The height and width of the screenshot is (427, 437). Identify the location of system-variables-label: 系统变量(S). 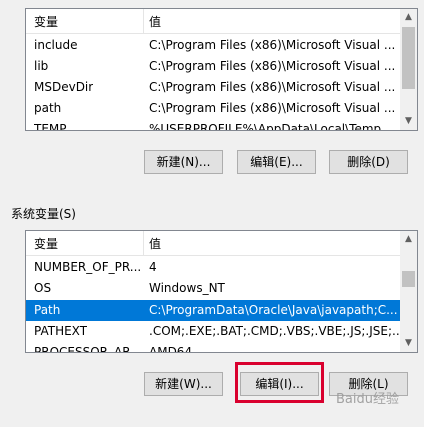
(43, 214).